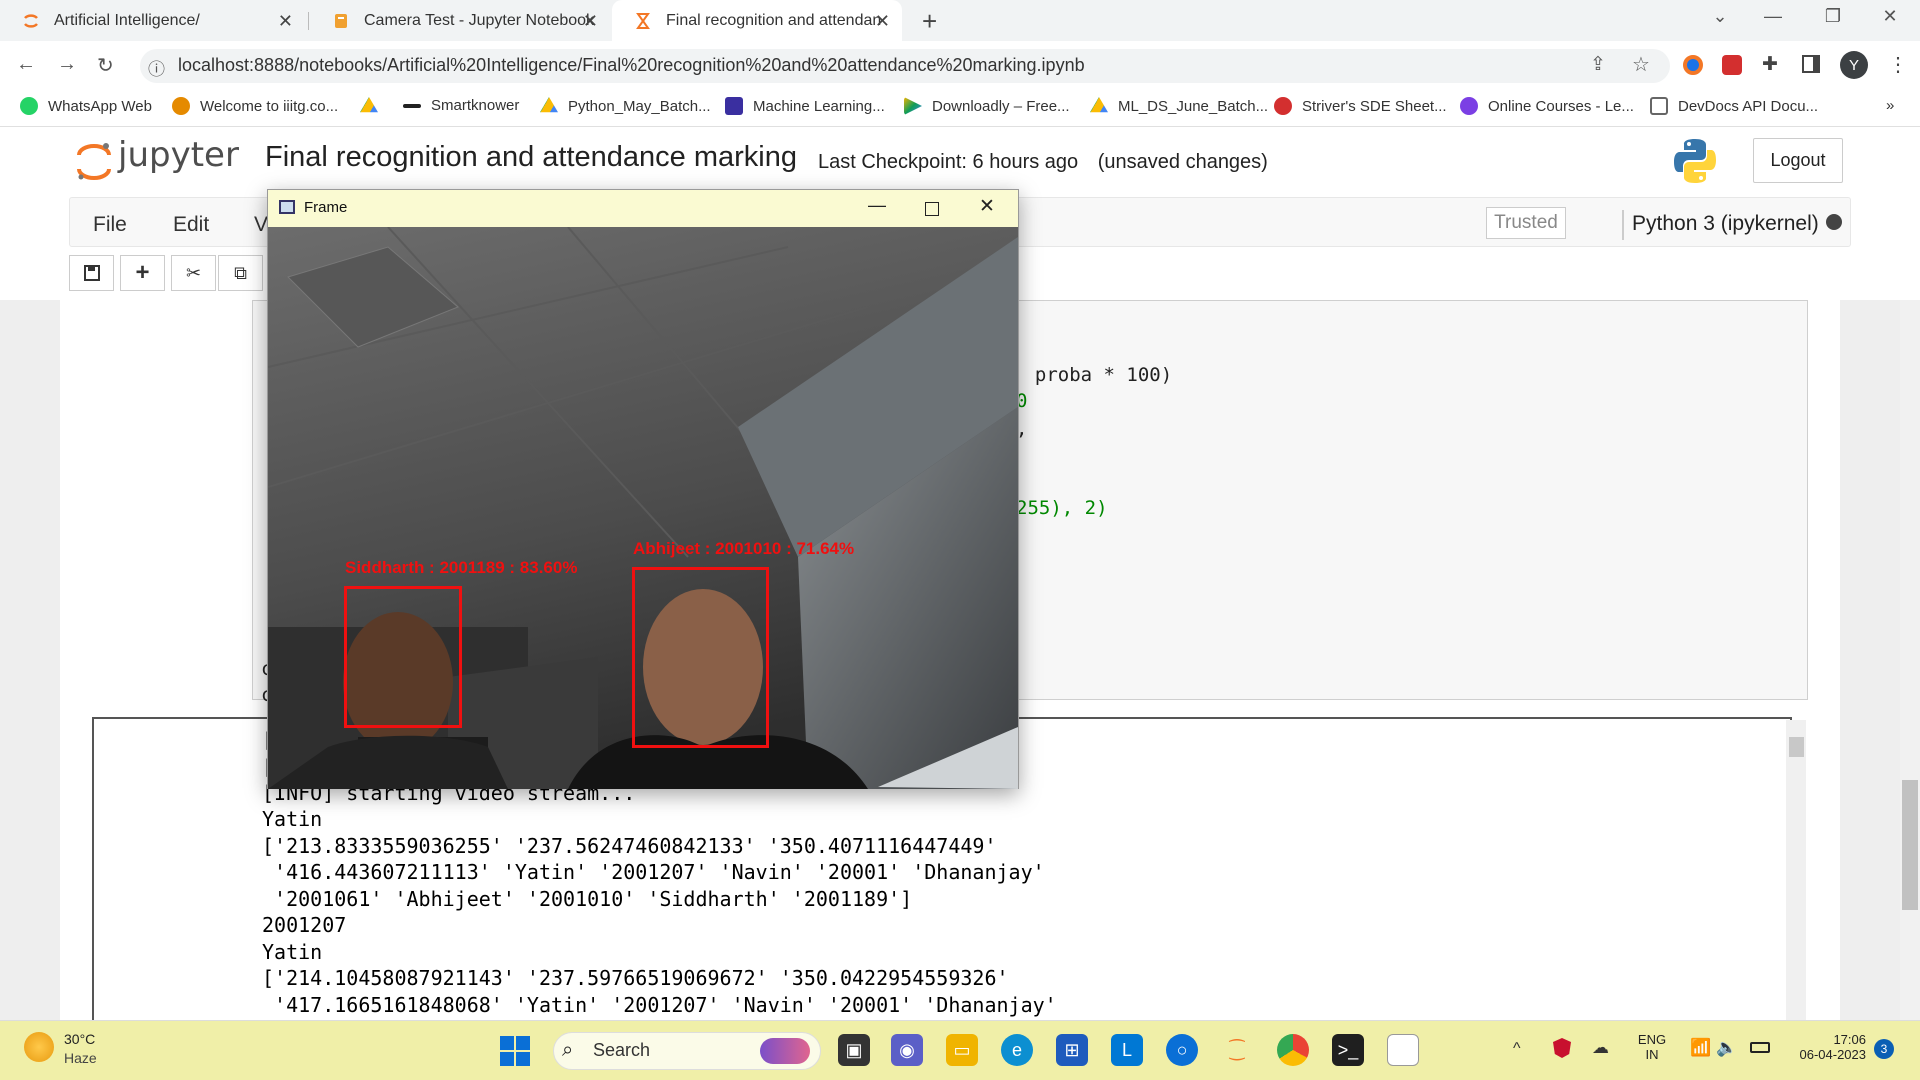 The width and height of the screenshot is (1920, 1080). What do you see at coordinates (1700, 1048) in the screenshot?
I see `wifi-icon: 📶` at bounding box center [1700, 1048].